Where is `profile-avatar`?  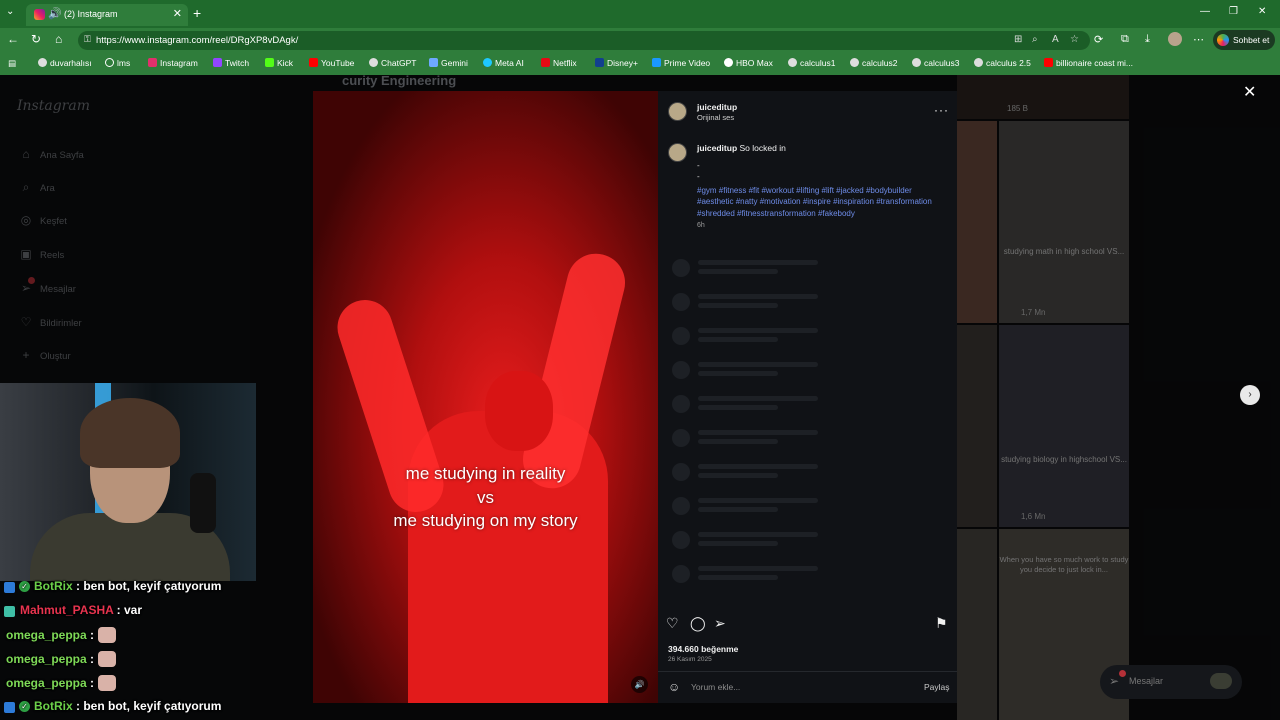 profile-avatar is located at coordinates (1175, 39).